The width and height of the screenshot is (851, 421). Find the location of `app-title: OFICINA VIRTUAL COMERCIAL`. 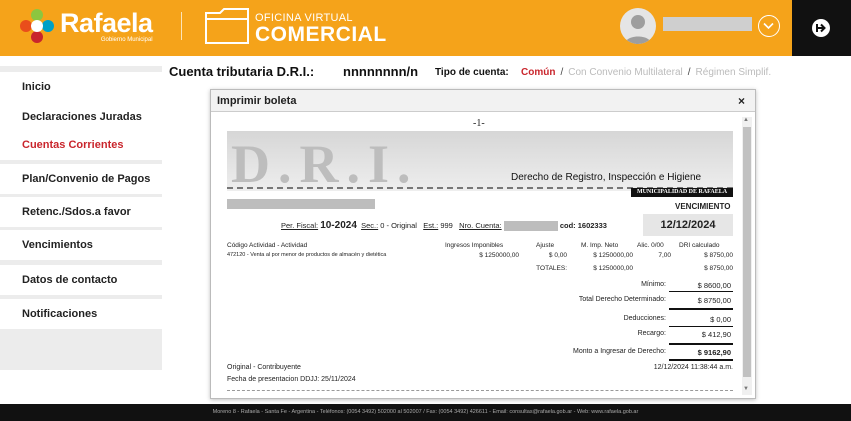

app-title: OFICINA VIRTUAL COMERCIAL is located at coordinates (321, 29).